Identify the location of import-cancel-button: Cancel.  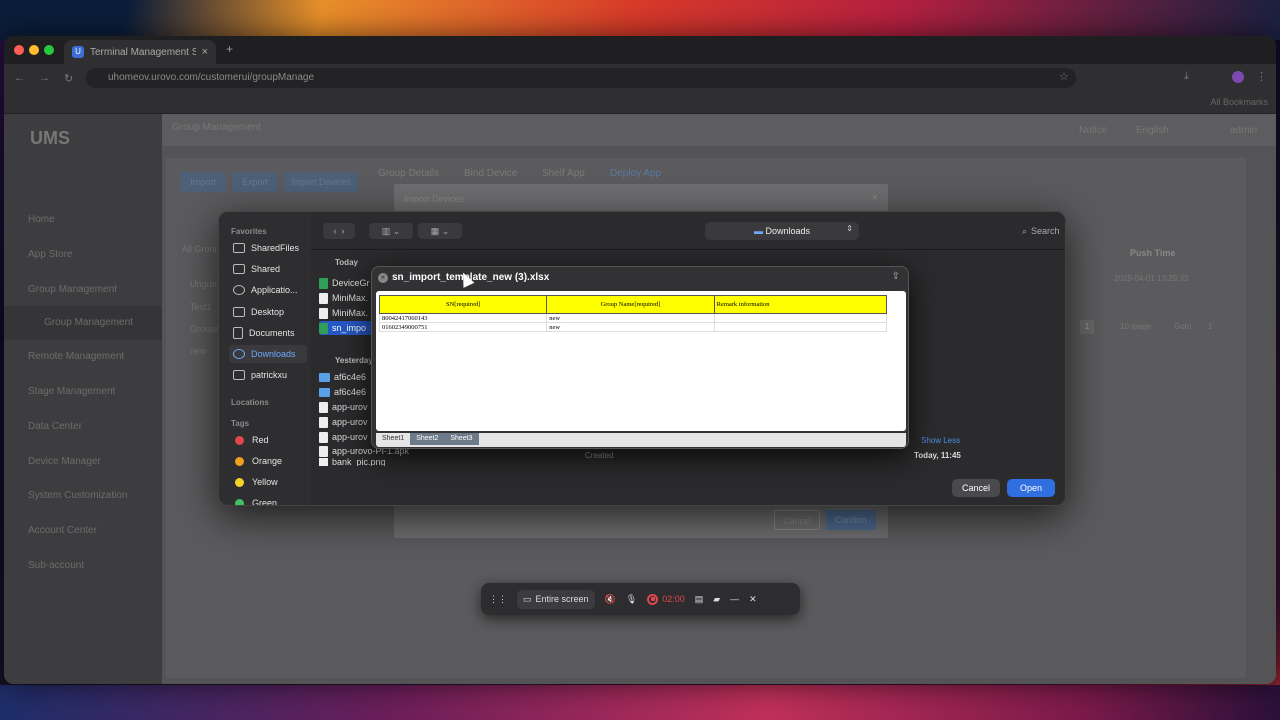
(797, 520).